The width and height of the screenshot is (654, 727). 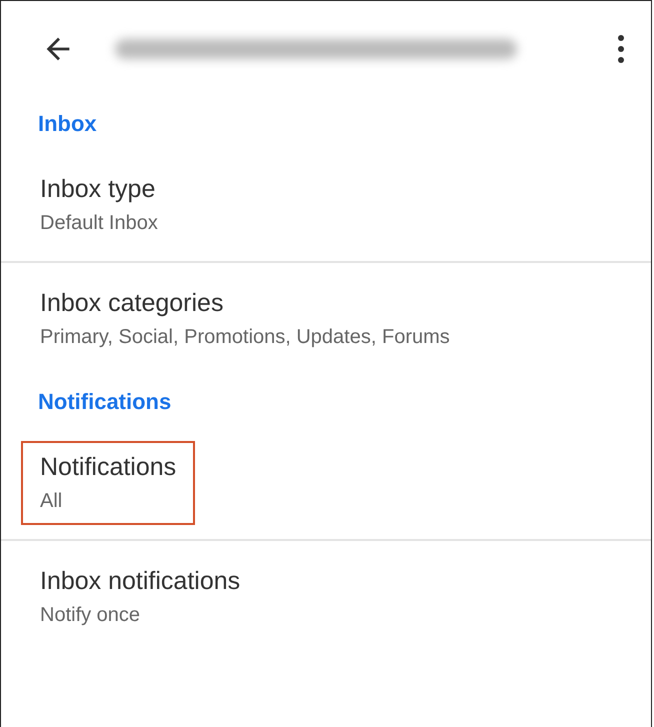 I want to click on settings-item: Inbox notifications Notify once, so click(x=140, y=597).